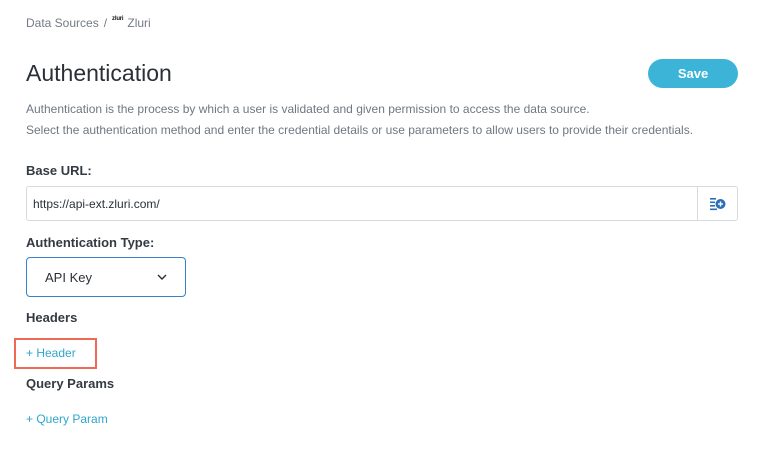 This screenshot has width=762, height=449. I want to click on auth-type-select: API Key, so click(106, 277).